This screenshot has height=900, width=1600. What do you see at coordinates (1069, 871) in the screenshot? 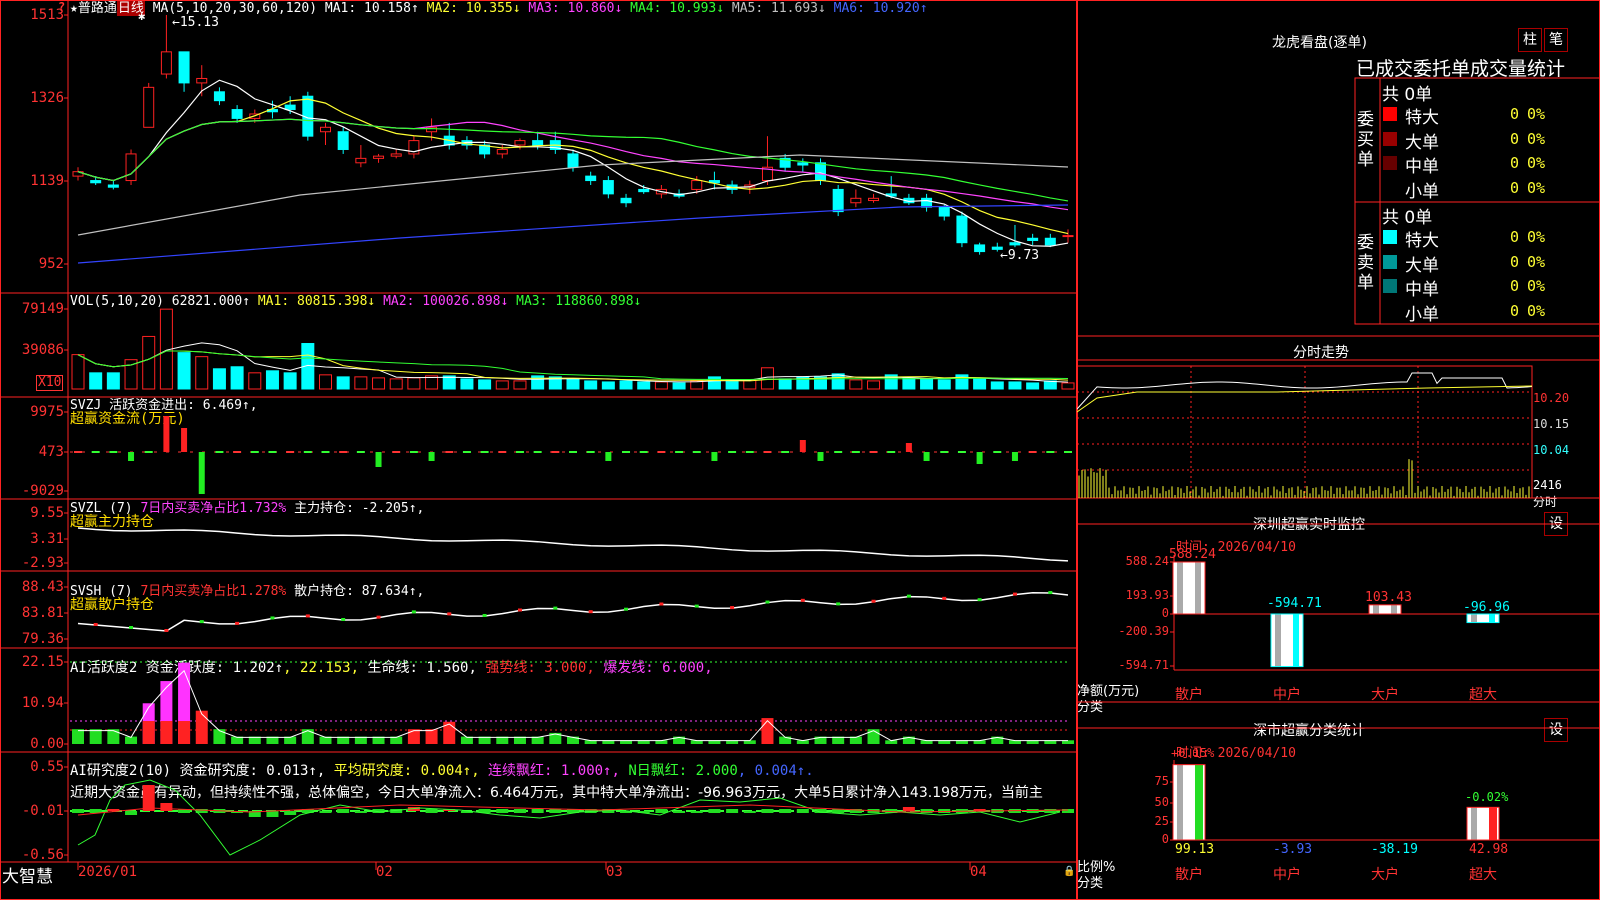
I see `lock-icon: 🔒` at bounding box center [1069, 871].